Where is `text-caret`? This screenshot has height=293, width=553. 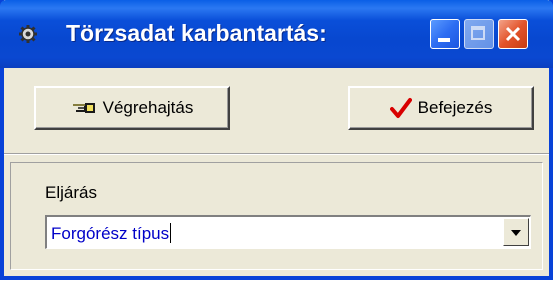 text-caret is located at coordinates (171, 233).